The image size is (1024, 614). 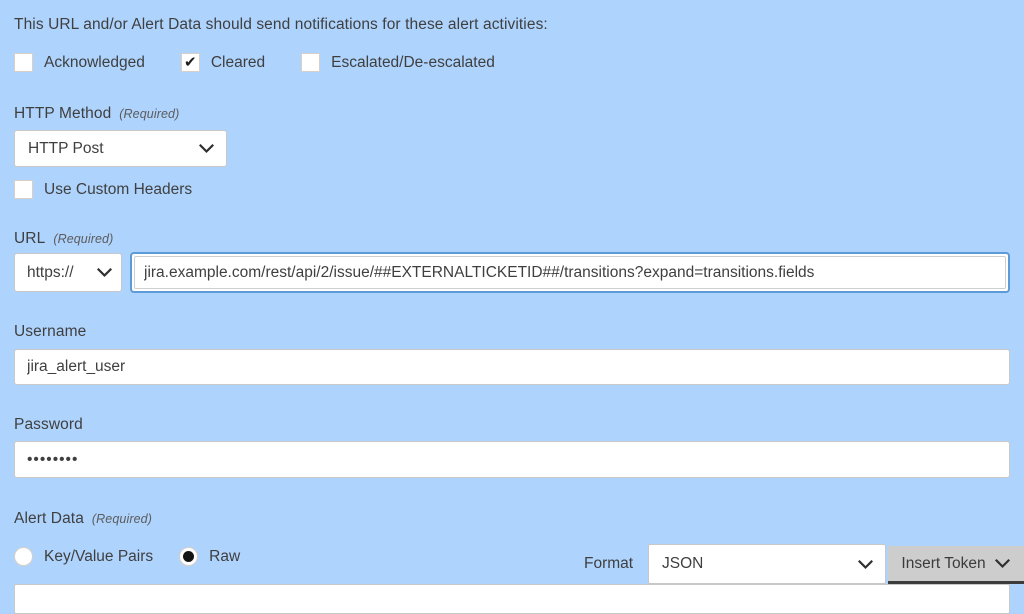 I want to click on username-input, so click(x=512, y=367).